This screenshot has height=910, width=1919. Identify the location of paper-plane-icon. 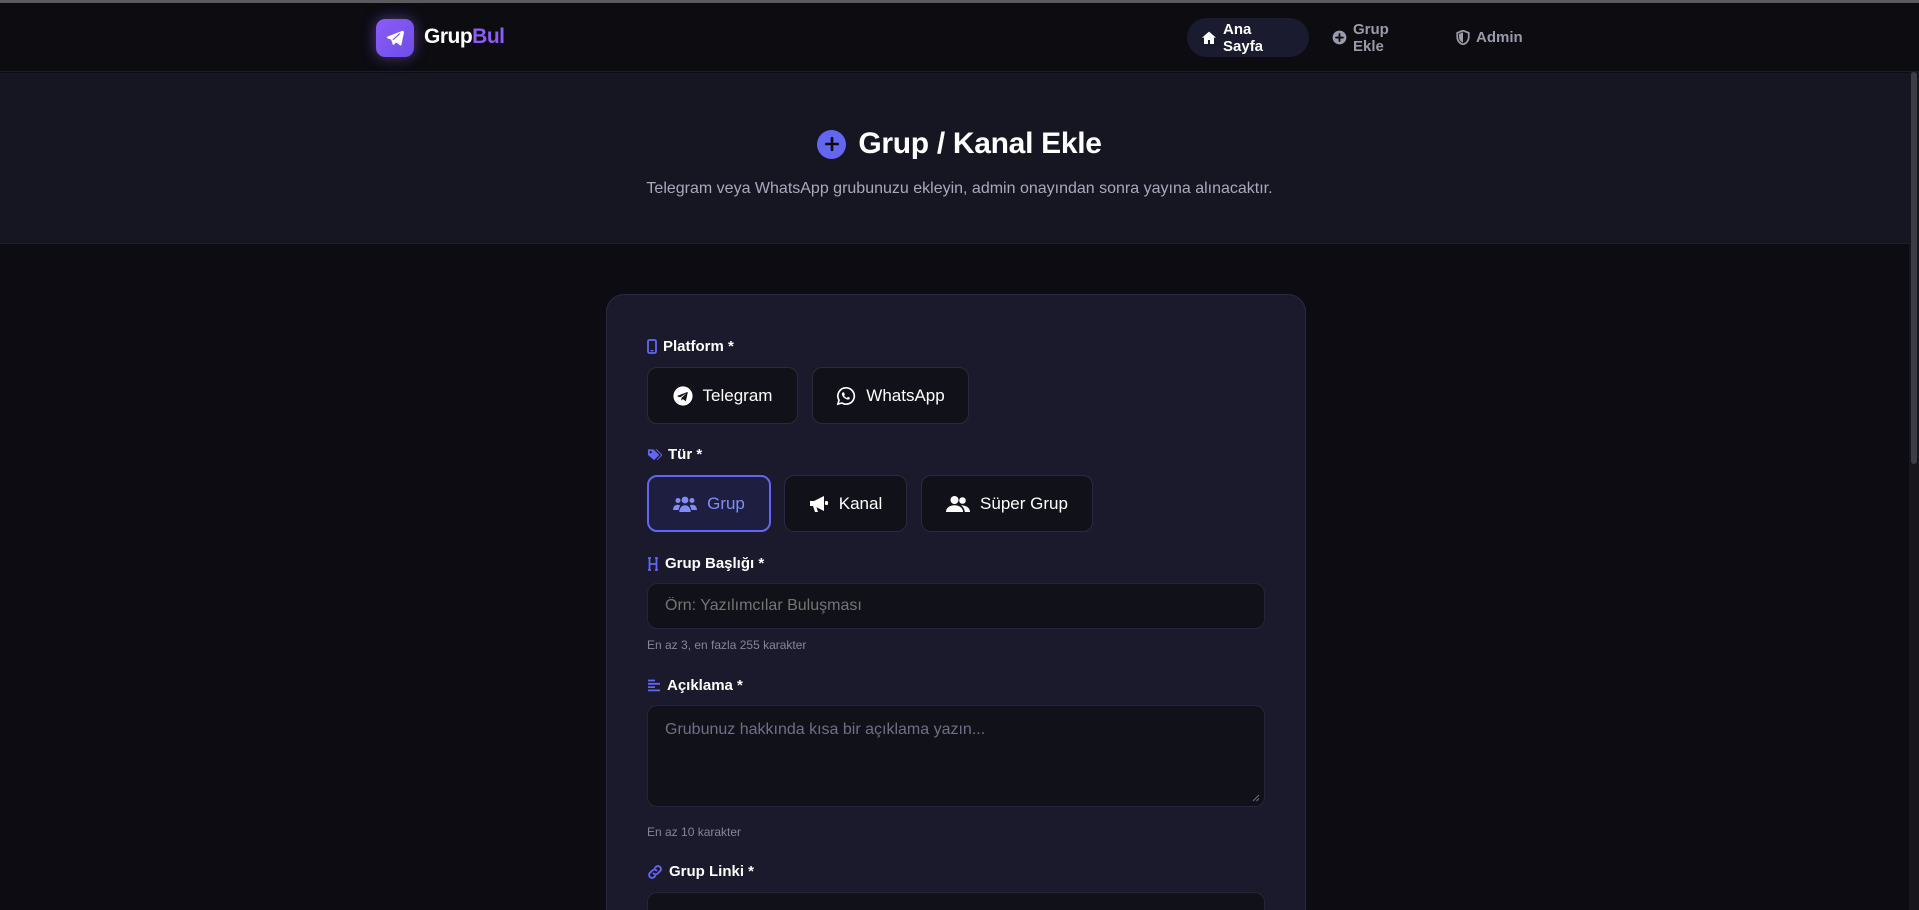
(395, 38).